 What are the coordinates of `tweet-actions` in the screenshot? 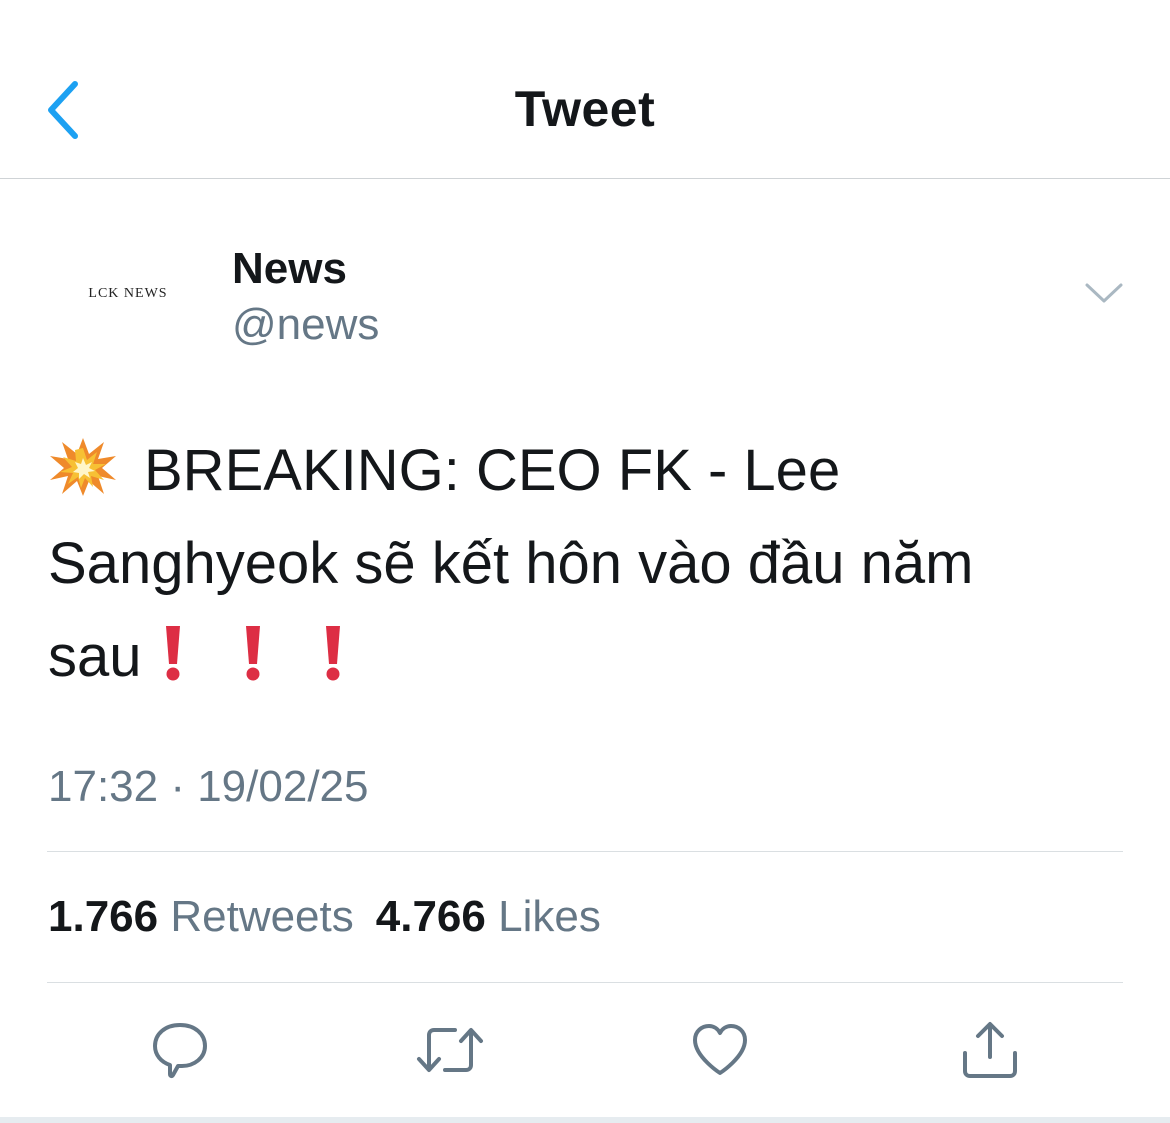 It's located at (585, 1051).